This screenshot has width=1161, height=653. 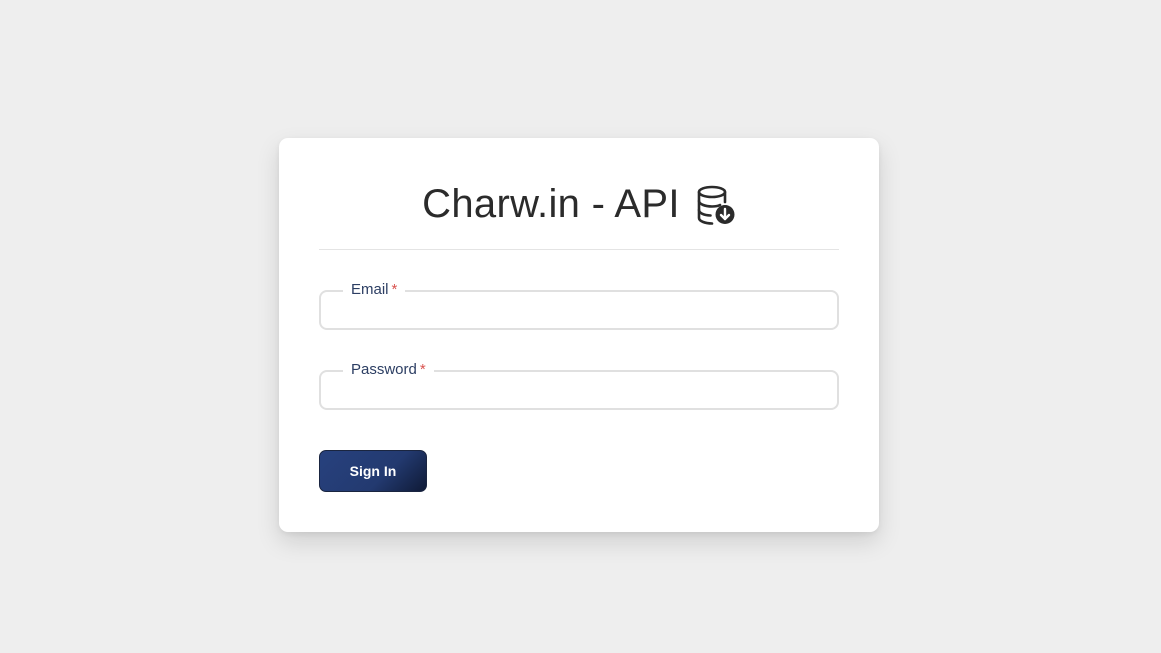 I want to click on password-label: Password *, so click(x=388, y=370).